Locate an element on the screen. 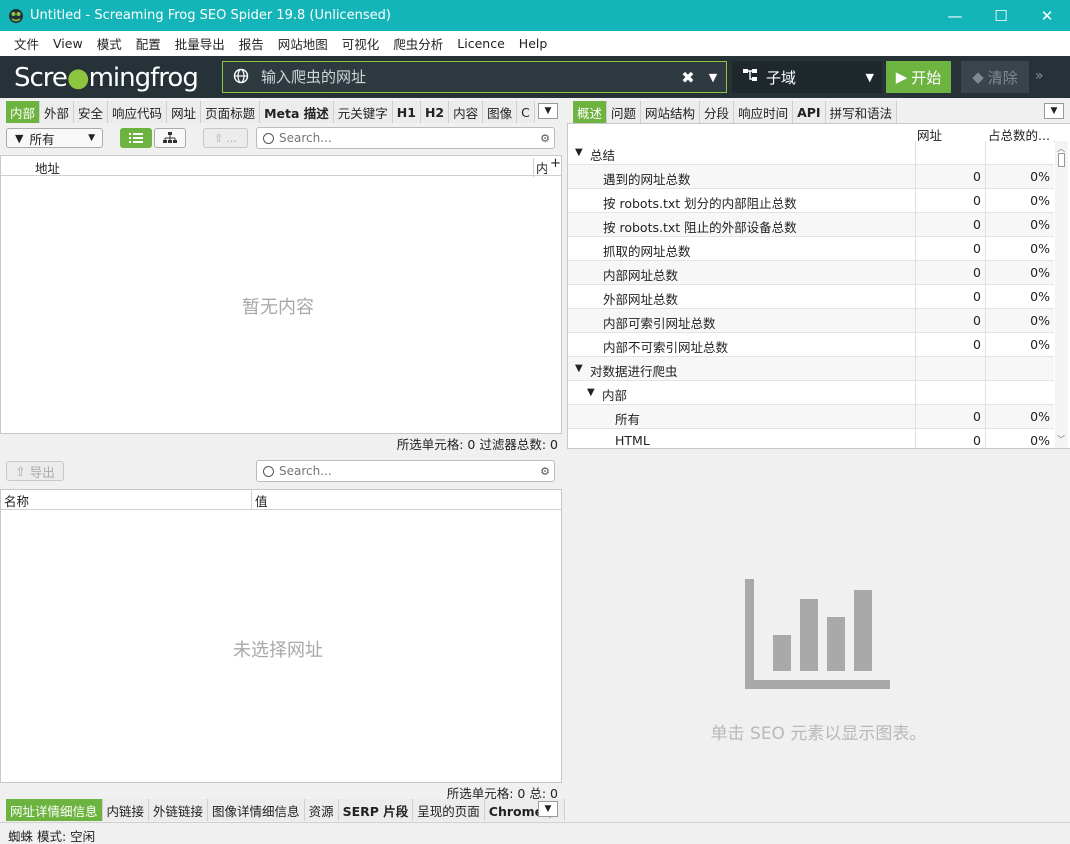  details-search: ⚙ is located at coordinates (405, 471).